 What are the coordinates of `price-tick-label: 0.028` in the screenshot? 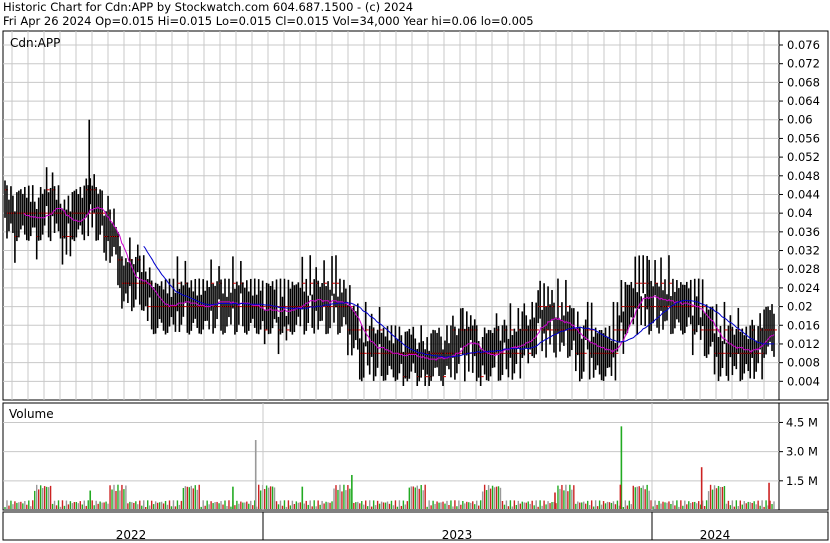 It's located at (803, 269).